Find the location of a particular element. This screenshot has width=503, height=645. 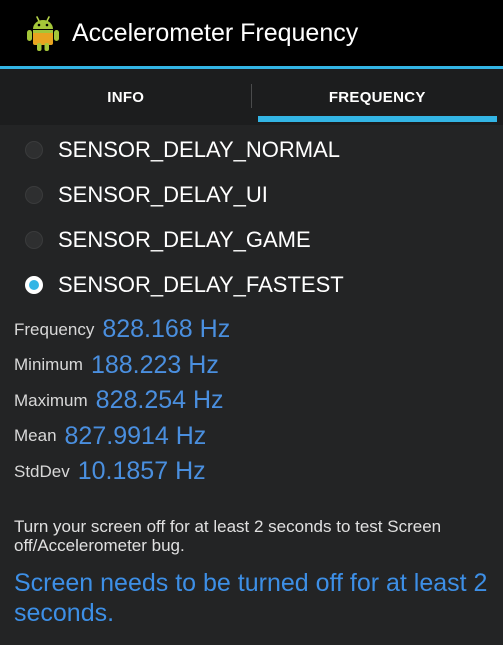

radio-label: SENSOR_DELAY_UI is located at coordinates (163, 194).